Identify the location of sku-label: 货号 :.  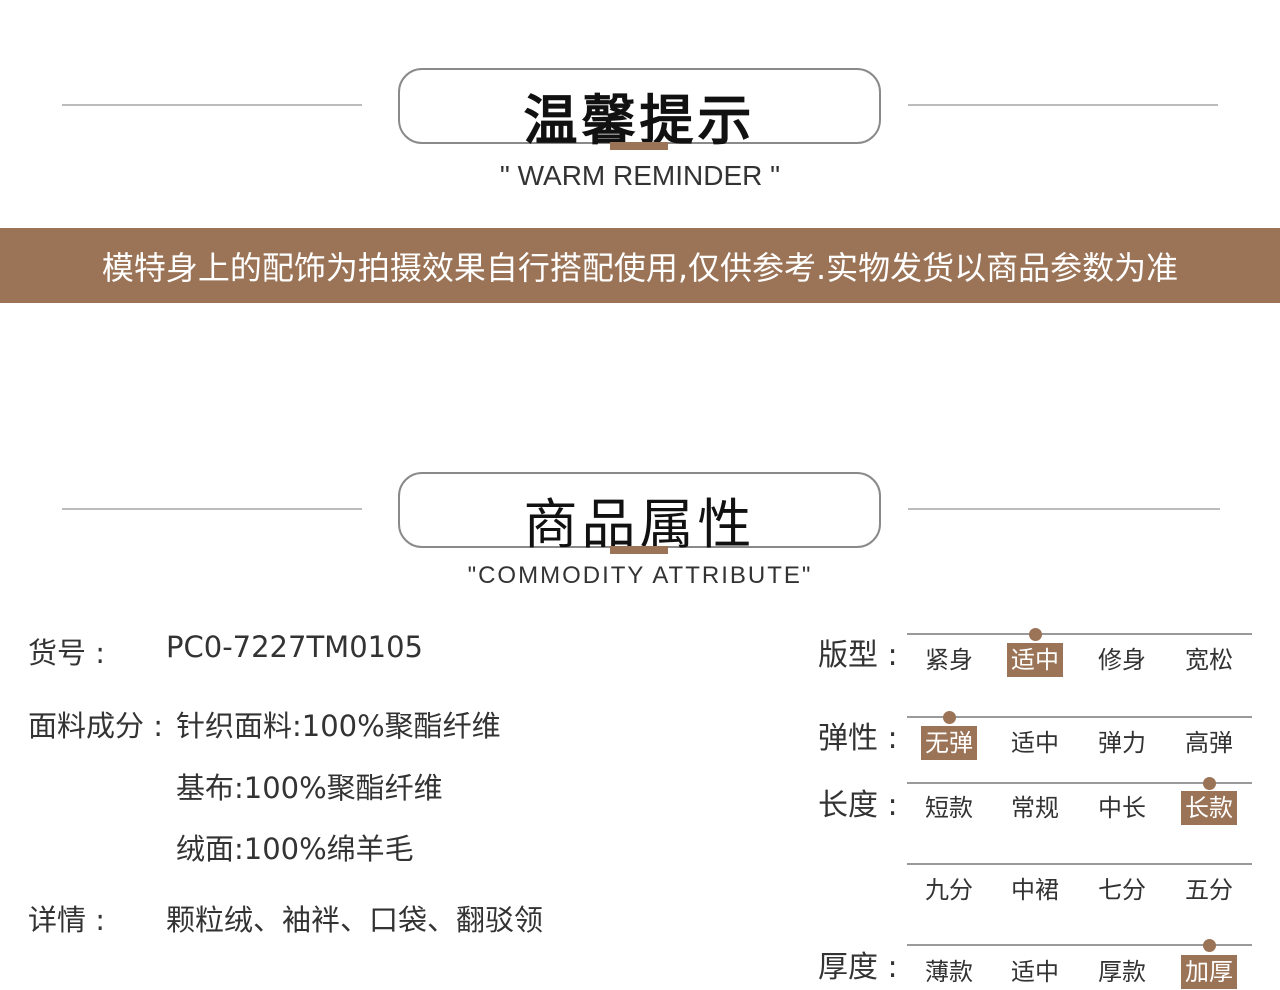
(66, 653).